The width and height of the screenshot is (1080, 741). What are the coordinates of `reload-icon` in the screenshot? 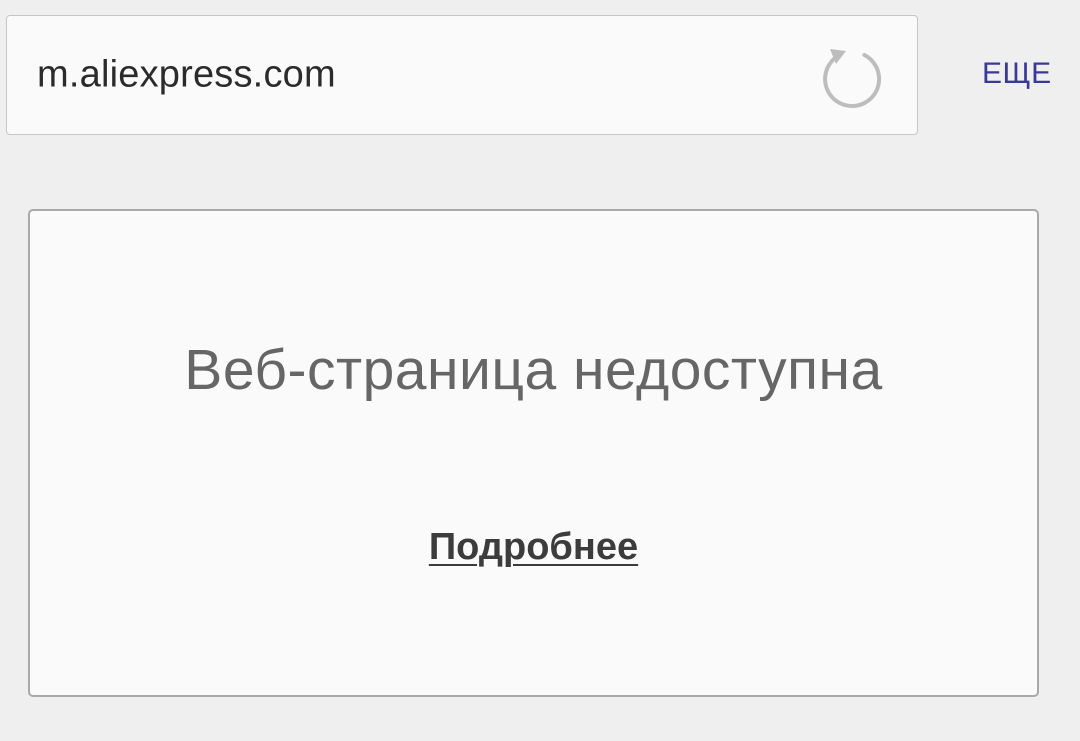 It's located at (852, 77).